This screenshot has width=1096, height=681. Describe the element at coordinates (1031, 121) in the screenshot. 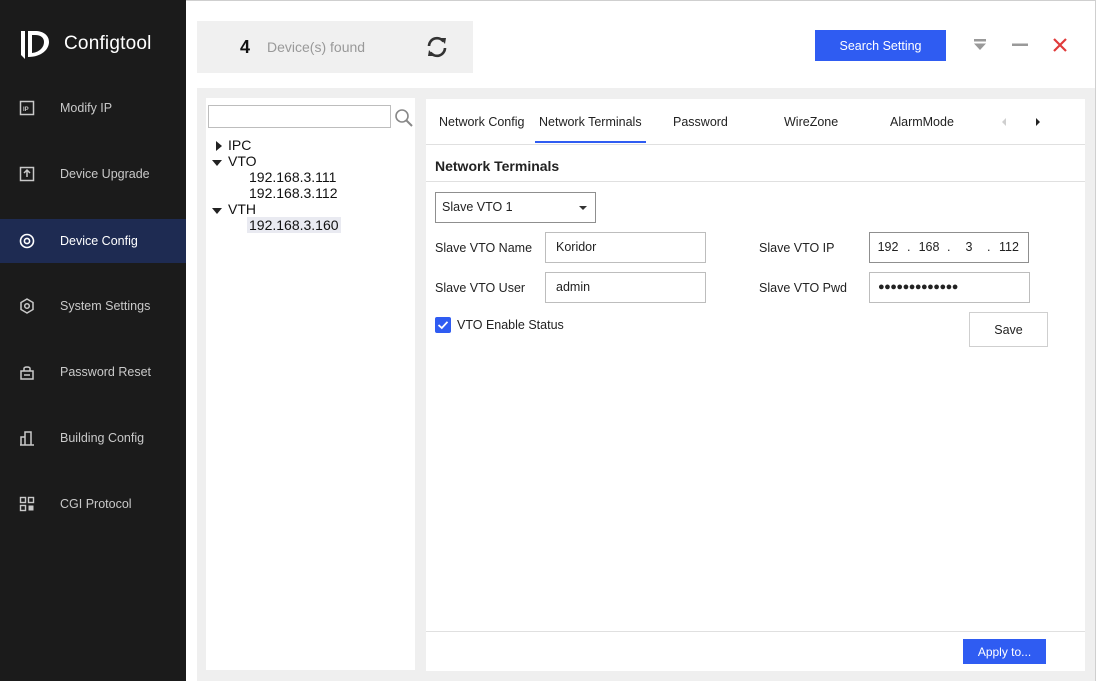

I see `tab-scroll-area` at that location.